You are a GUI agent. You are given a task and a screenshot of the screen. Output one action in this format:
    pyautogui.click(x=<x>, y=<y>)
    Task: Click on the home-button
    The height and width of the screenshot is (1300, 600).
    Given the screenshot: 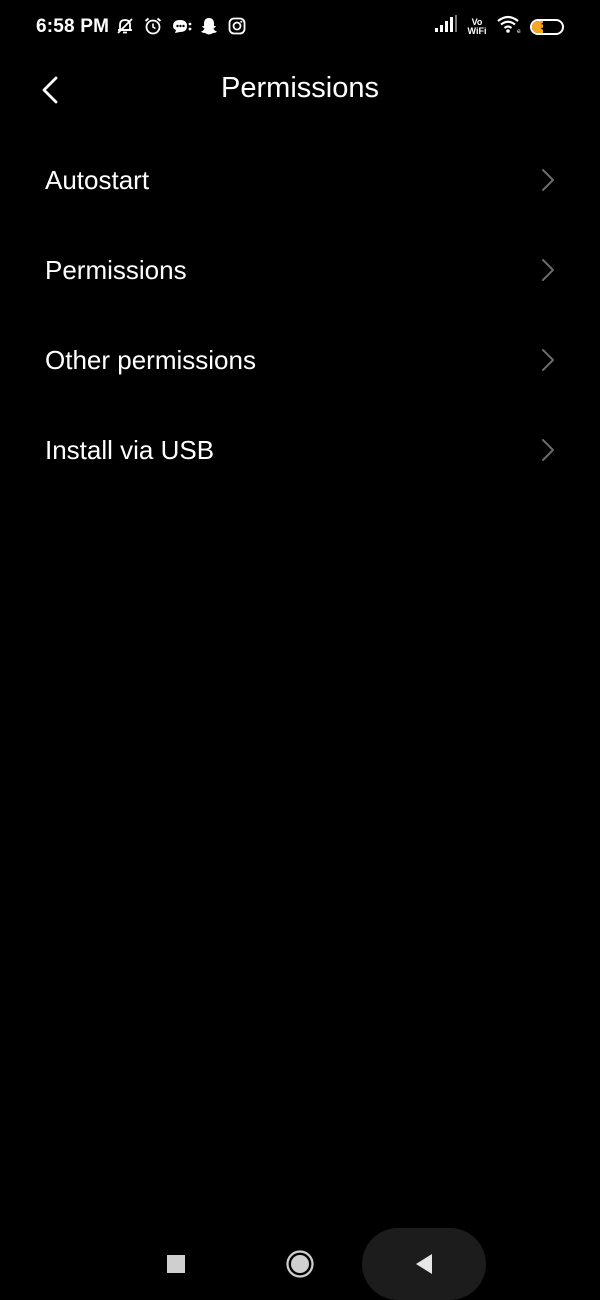 What is the action you would take?
    pyautogui.click(x=300, y=1264)
    